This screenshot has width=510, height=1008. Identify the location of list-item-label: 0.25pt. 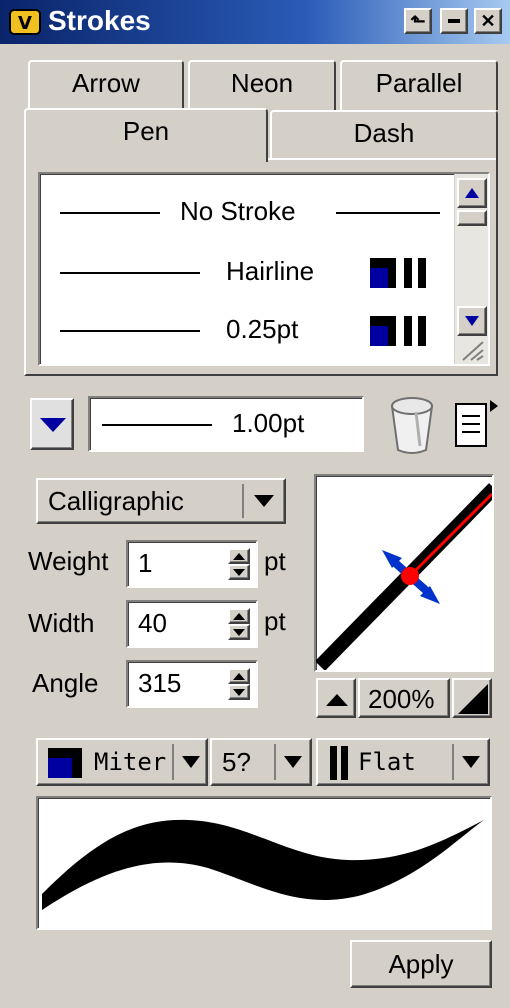
(262, 329).